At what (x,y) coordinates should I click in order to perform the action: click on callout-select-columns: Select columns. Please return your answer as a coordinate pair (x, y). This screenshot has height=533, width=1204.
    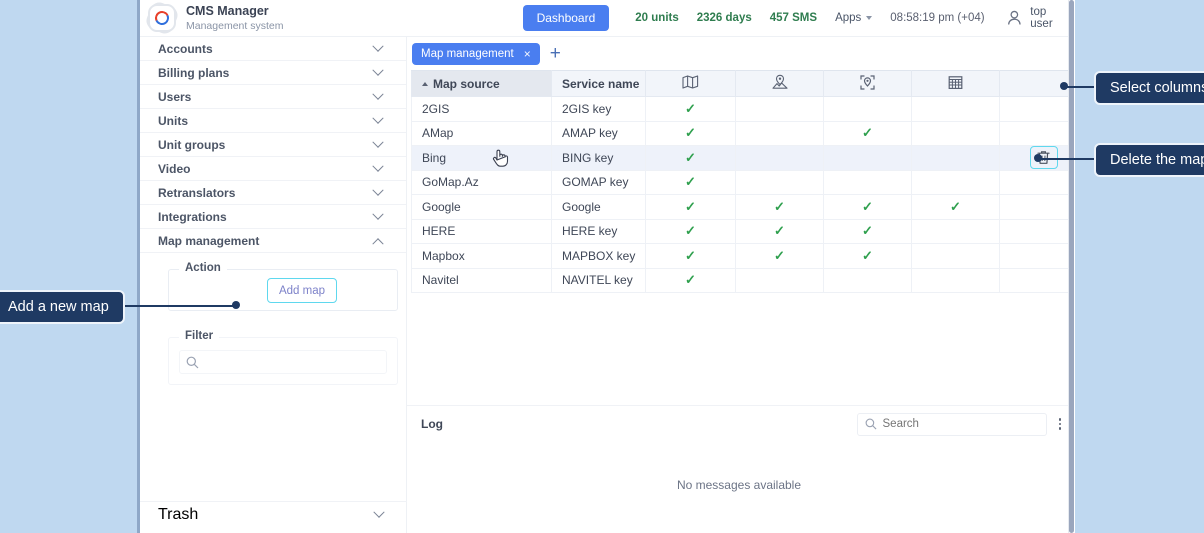
    Looking at the image, I should click on (1149, 88).